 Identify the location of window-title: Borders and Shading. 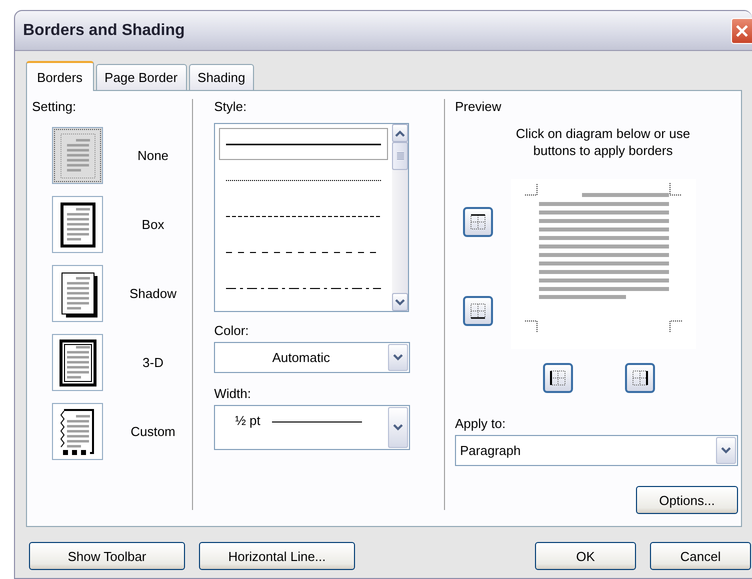
(104, 31).